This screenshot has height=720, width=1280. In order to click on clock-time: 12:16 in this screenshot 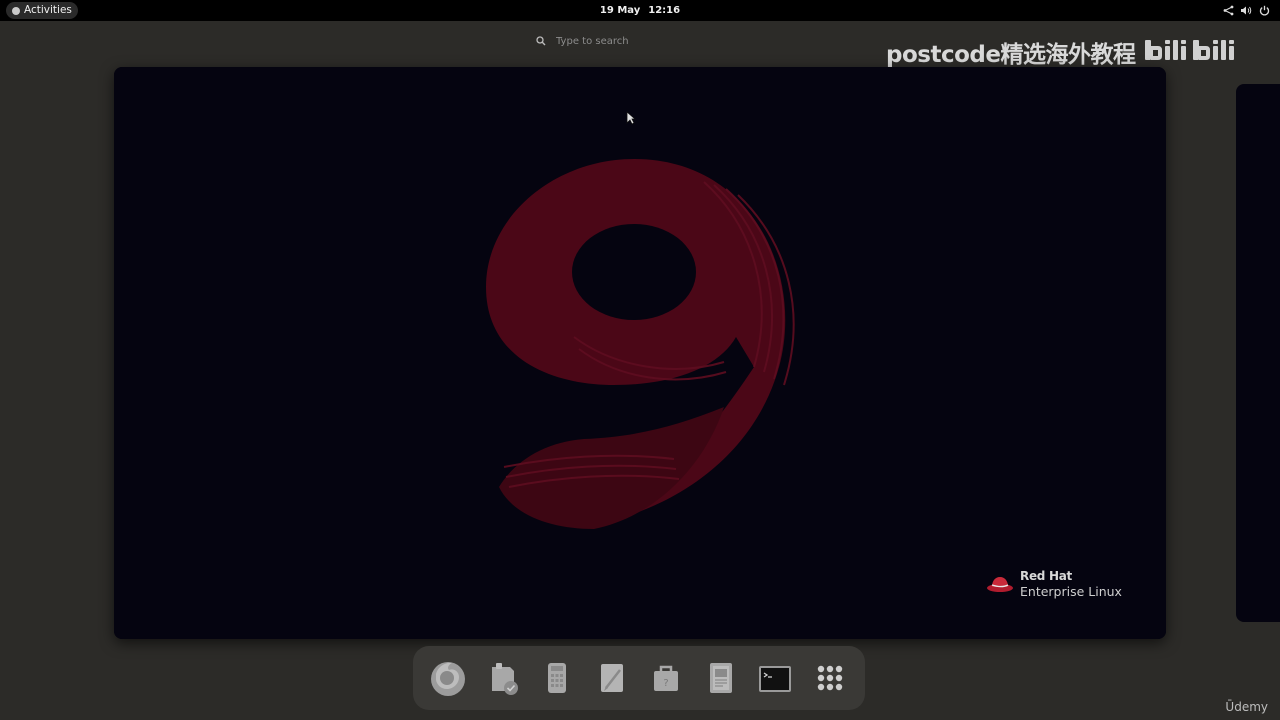, I will do `click(664, 10)`.